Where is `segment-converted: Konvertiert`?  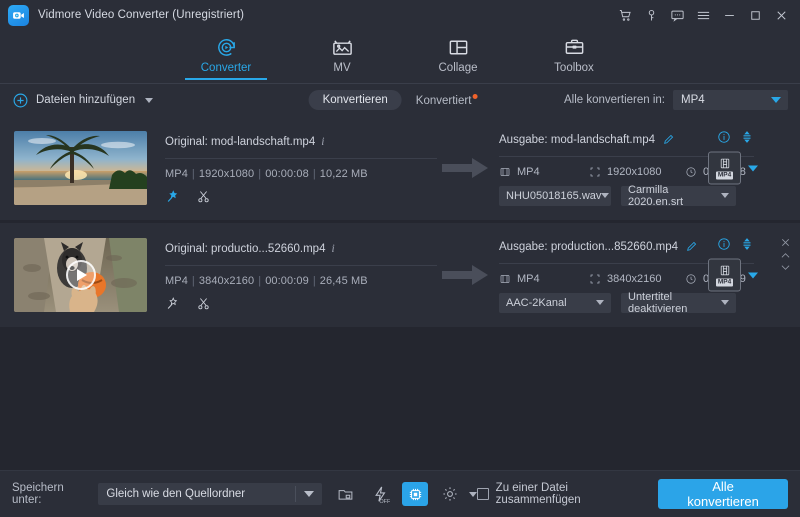
segment-converted: Konvertiert is located at coordinates (447, 100).